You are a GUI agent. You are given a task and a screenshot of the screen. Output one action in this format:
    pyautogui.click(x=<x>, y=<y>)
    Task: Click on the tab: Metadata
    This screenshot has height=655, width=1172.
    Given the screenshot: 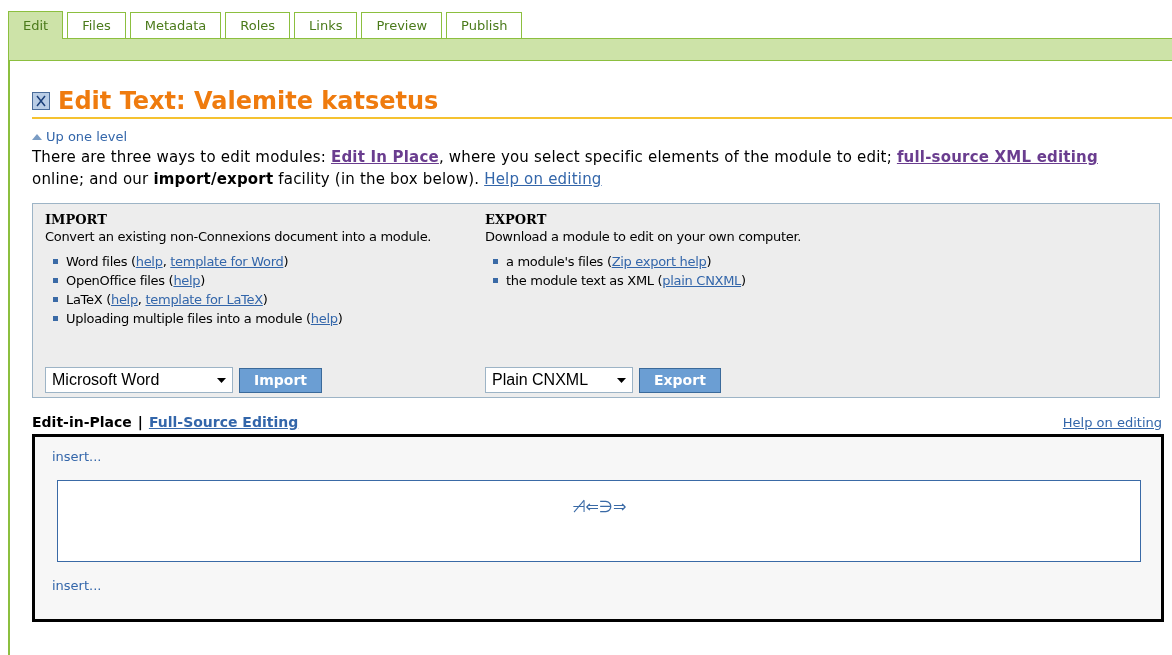 What is the action you would take?
    pyautogui.click(x=175, y=25)
    